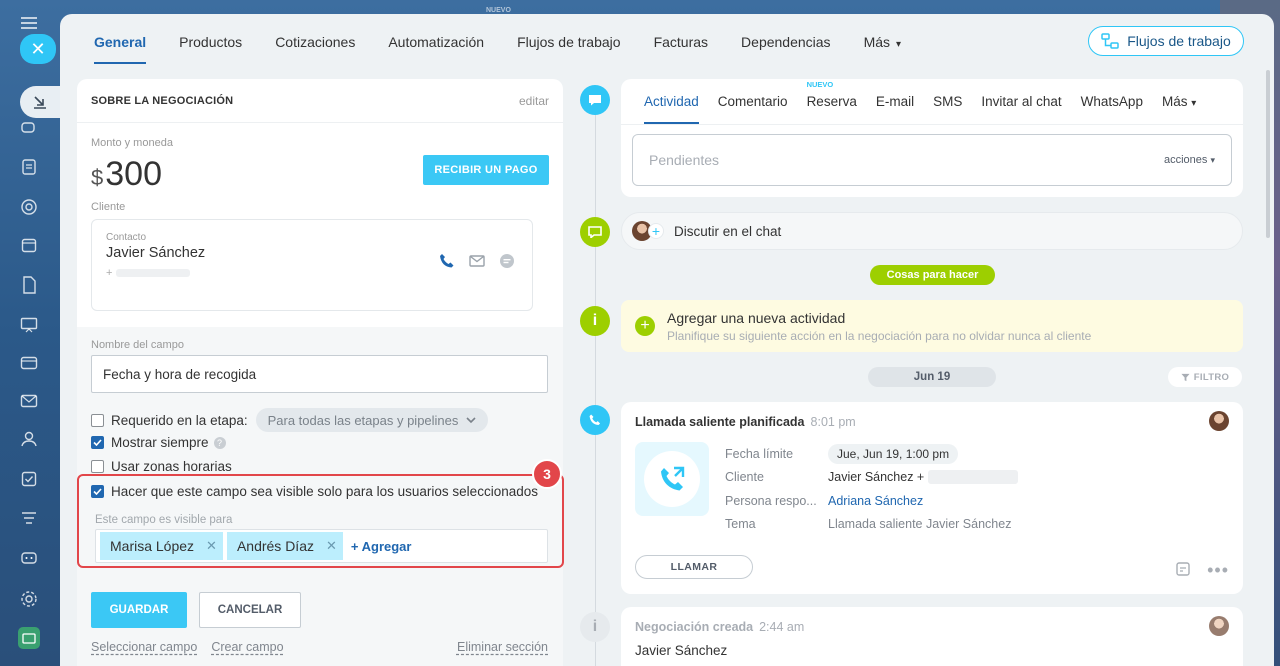  Describe the element at coordinates (786, 42) in the screenshot. I see `tab-dependencias: Dependencias` at that location.